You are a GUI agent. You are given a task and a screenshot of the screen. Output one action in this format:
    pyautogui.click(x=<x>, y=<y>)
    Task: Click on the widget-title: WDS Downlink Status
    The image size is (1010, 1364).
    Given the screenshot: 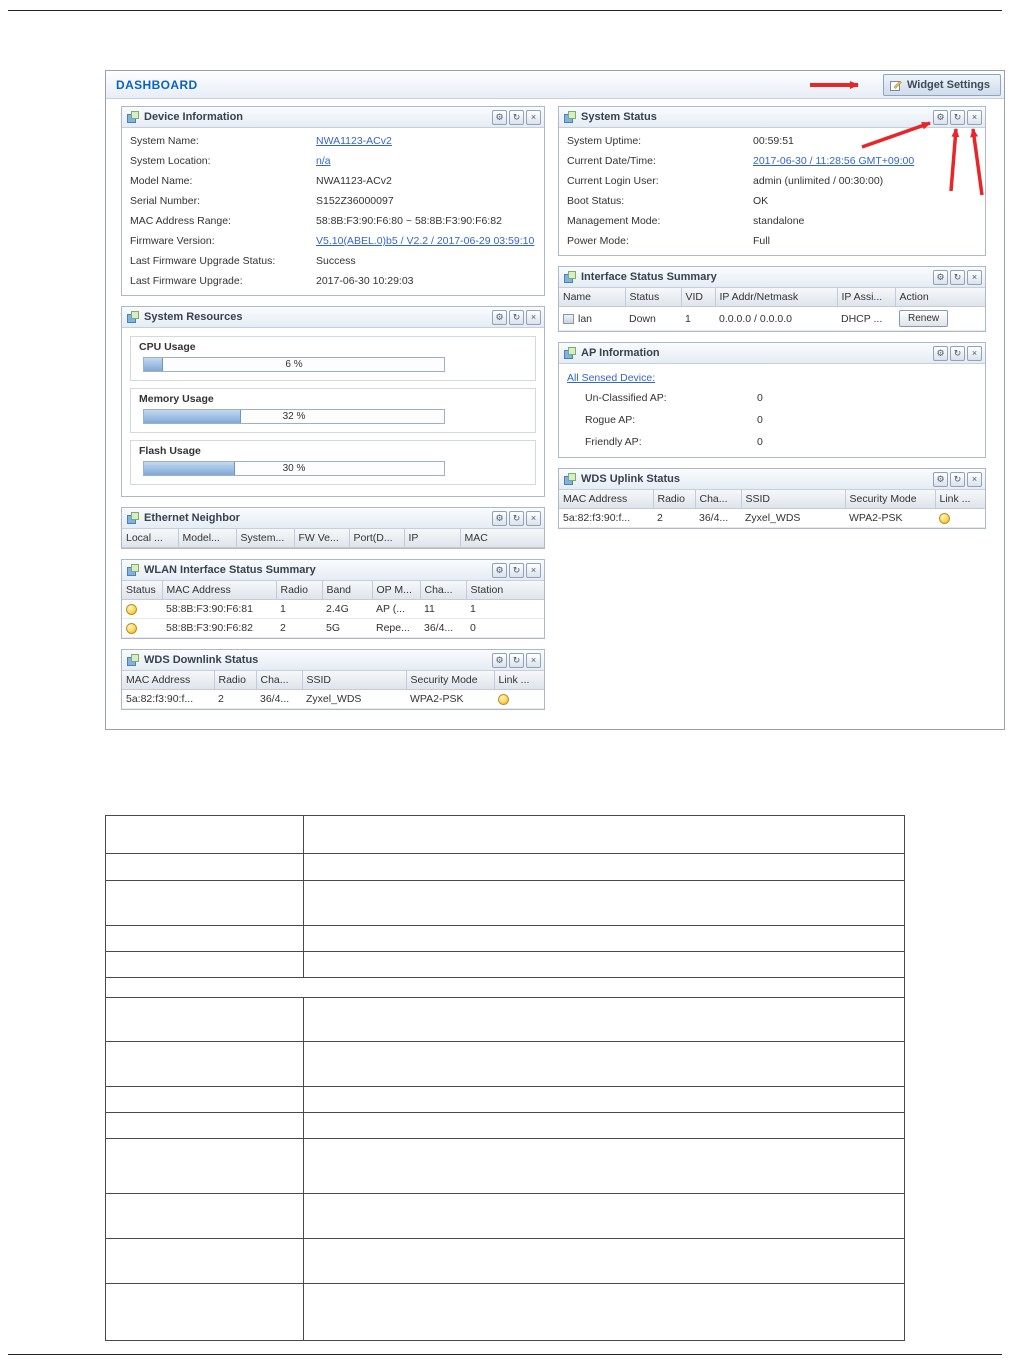 What is the action you would take?
    pyautogui.click(x=201, y=660)
    